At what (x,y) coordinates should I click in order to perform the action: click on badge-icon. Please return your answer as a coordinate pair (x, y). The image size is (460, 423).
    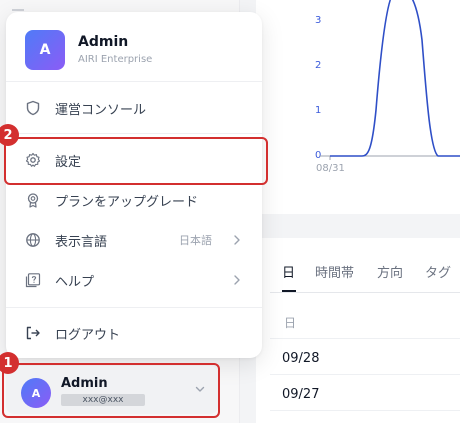
    Looking at the image, I should click on (33, 200).